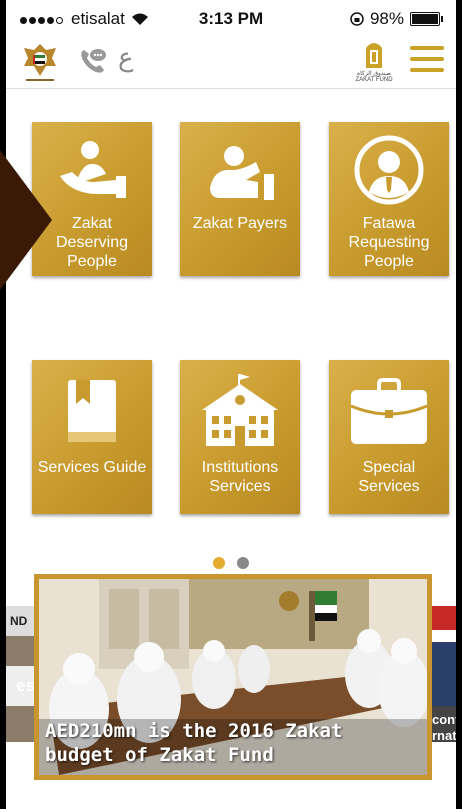  What do you see at coordinates (19, 621) in the screenshot?
I see `news-previous-top-text: ND` at bounding box center [19, 621].